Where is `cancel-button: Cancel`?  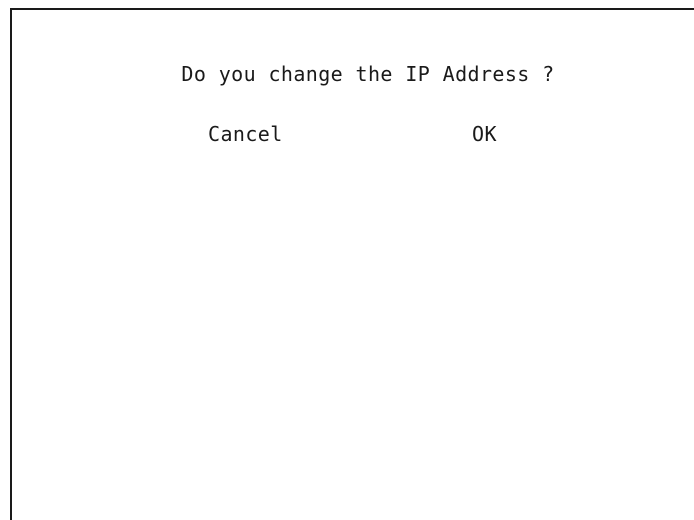
cancel-button: Cancel is located at coordinates (245, 134).